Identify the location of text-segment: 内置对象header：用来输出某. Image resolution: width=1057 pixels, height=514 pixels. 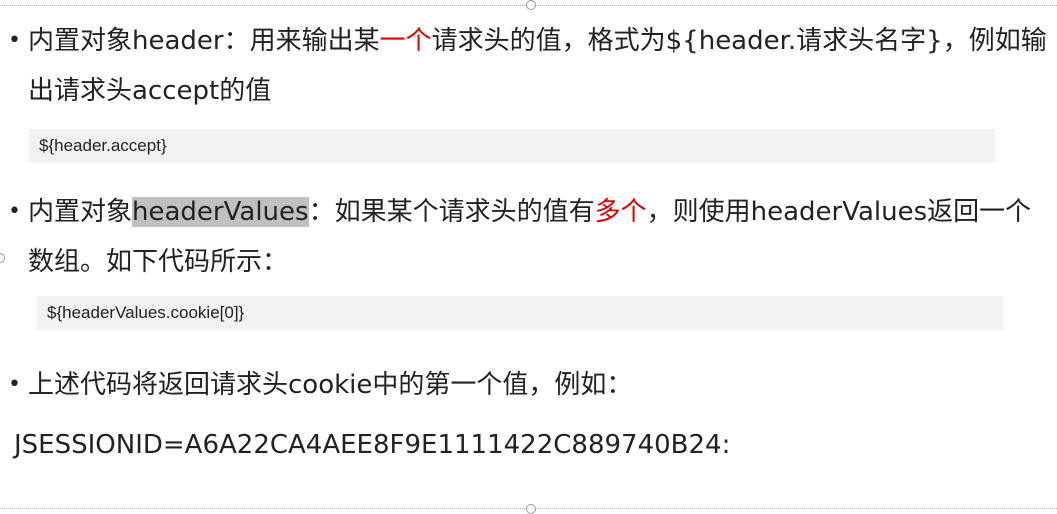
(204, 41).